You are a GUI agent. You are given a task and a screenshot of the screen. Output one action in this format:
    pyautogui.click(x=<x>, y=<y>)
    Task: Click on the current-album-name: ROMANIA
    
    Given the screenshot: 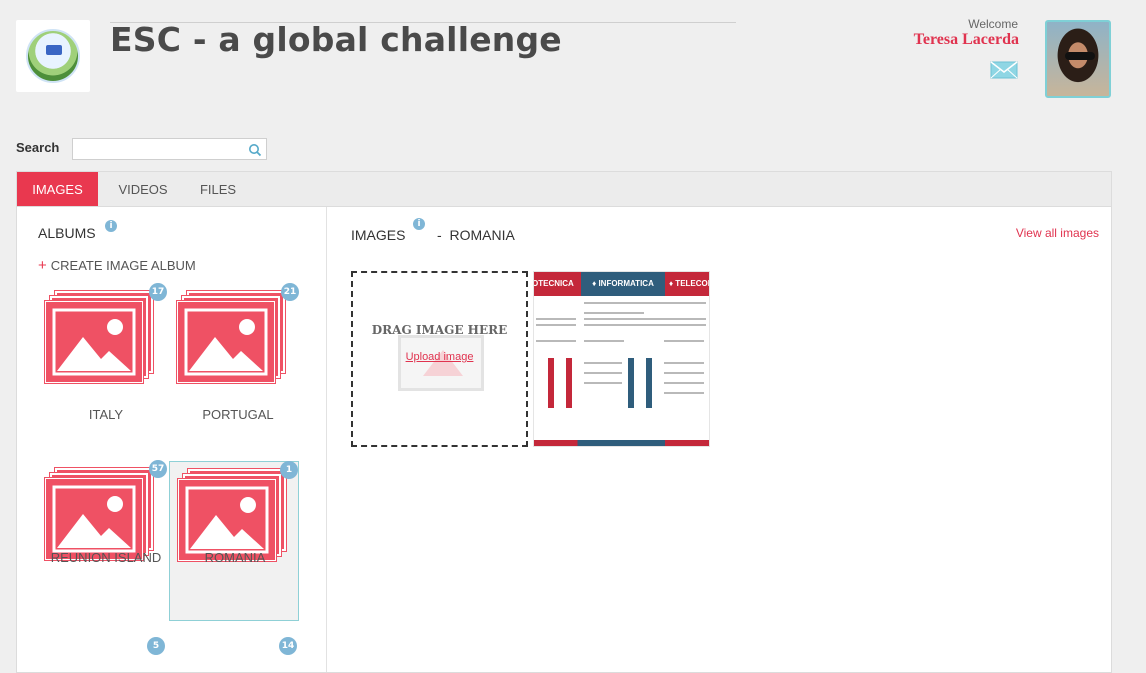 What is the action you would take?
    pyautogui.click(x=482, y=235)
    